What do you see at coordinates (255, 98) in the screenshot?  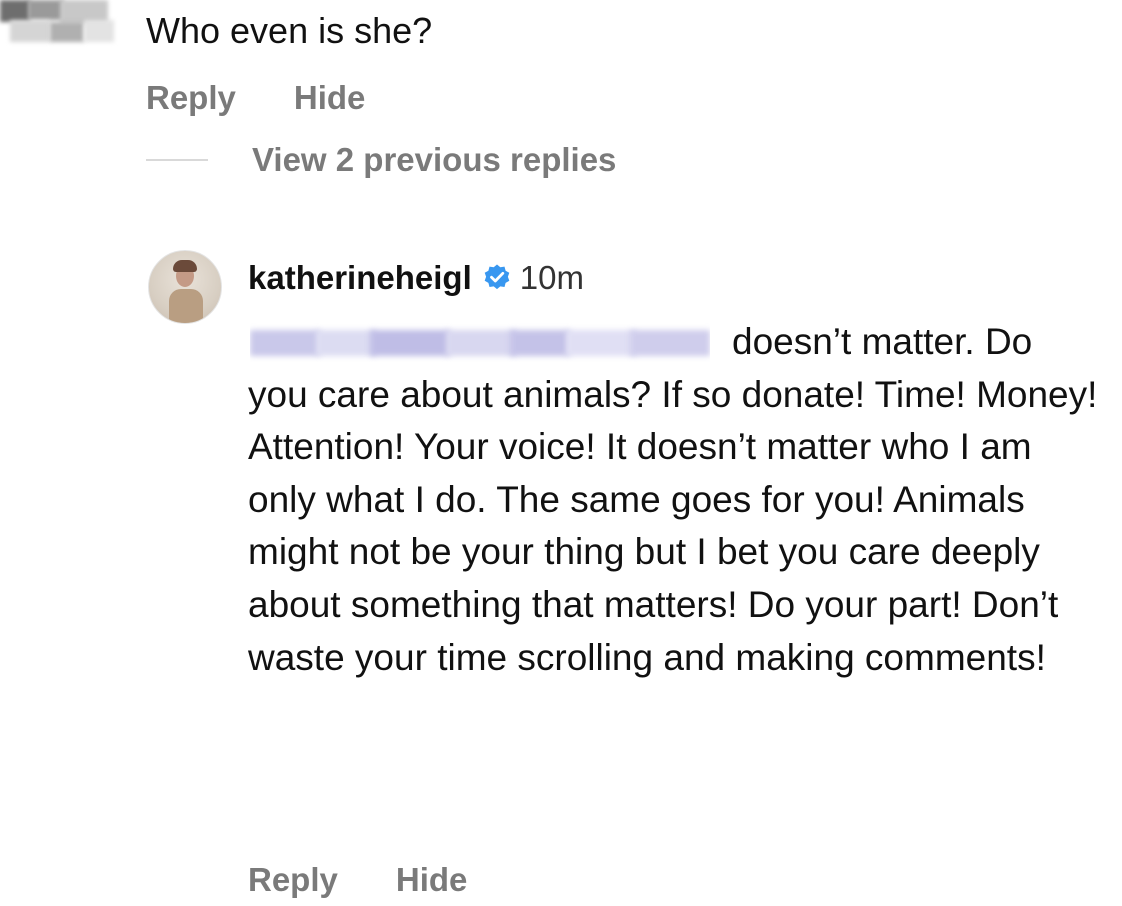 I see `comment-actions: Reply Hide` at bounding box center [255, 98].